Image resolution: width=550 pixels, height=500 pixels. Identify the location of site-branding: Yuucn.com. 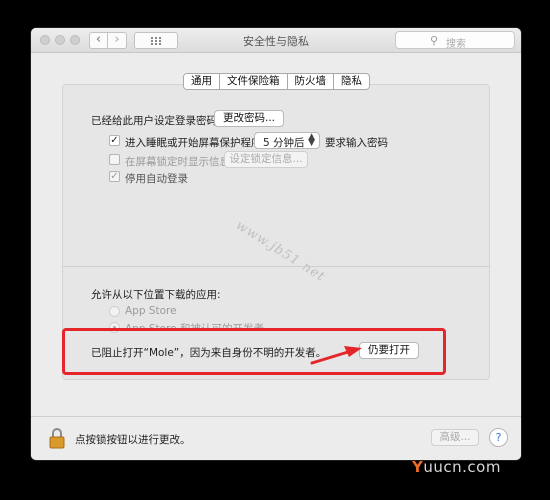
(456, 467).